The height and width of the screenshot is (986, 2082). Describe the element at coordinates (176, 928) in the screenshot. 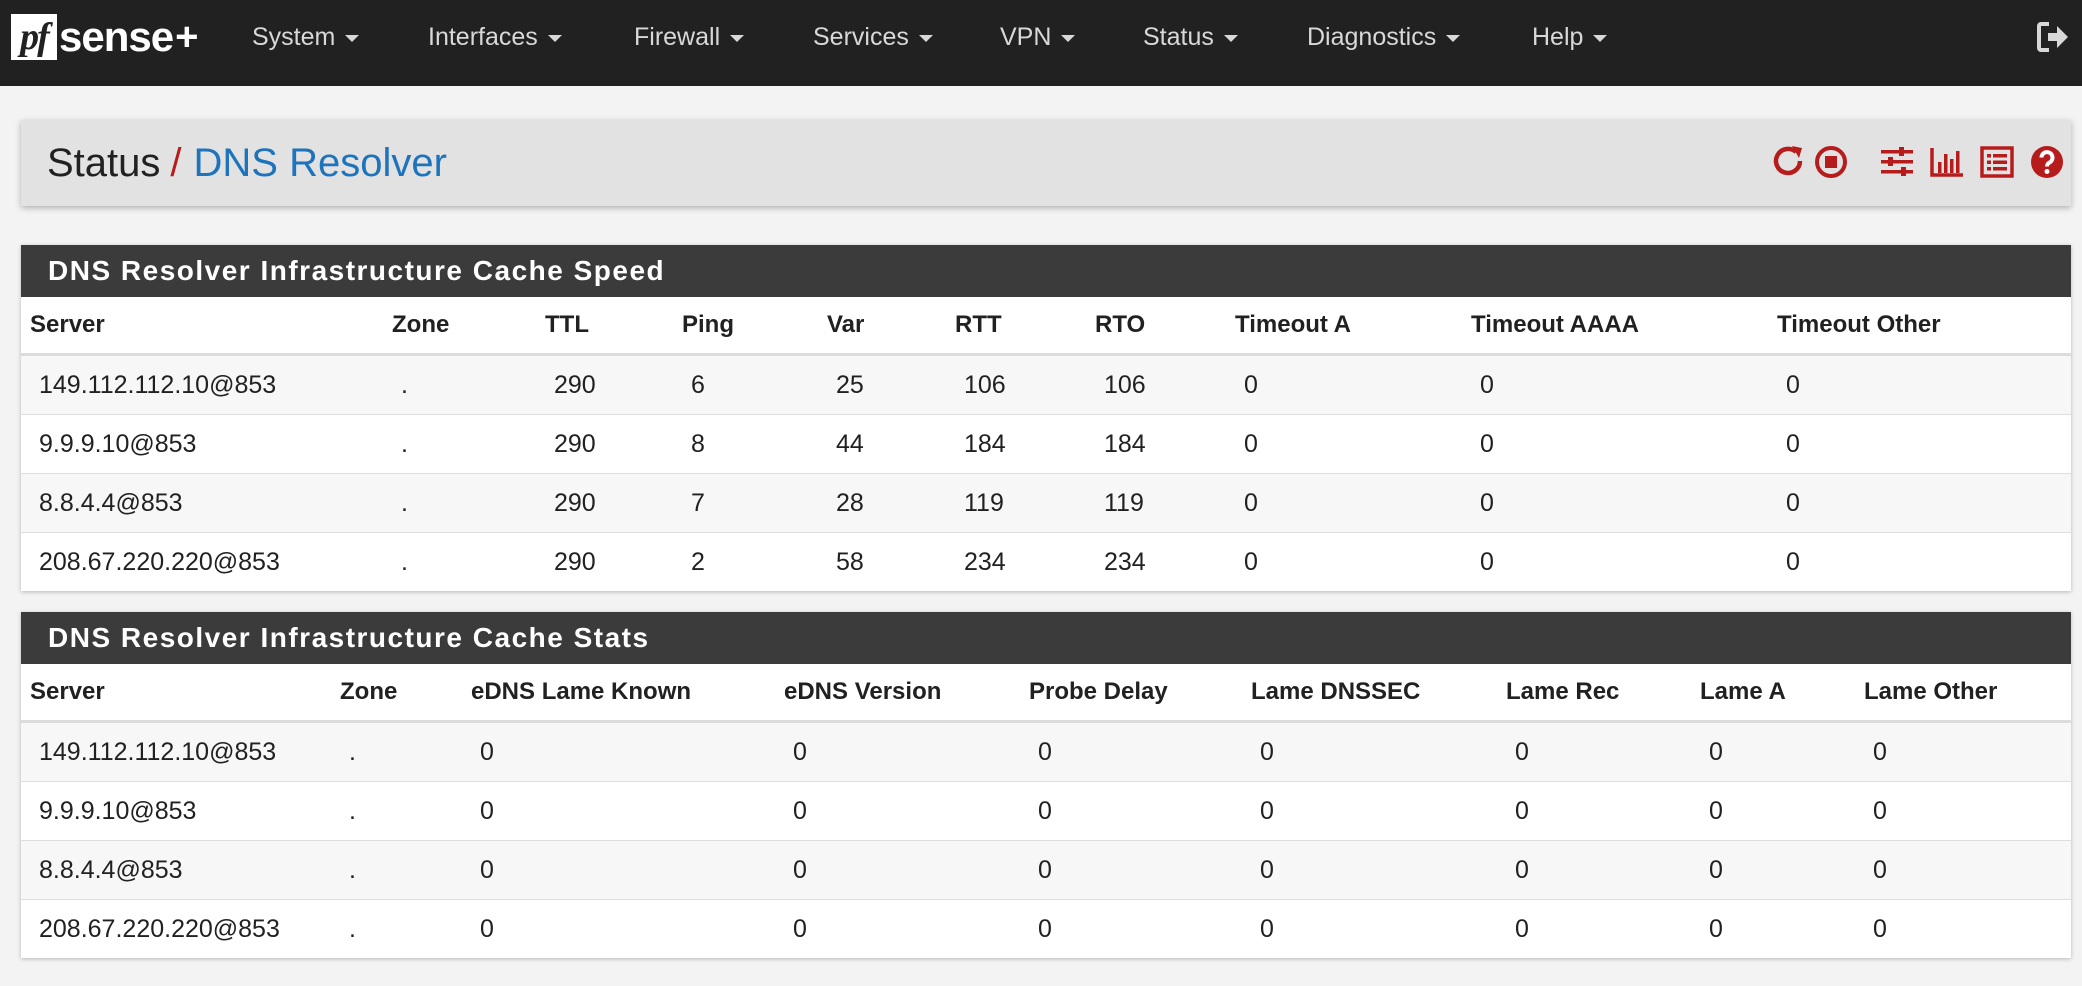

I see `server-cell: 208.67.220.220@853` at that location.